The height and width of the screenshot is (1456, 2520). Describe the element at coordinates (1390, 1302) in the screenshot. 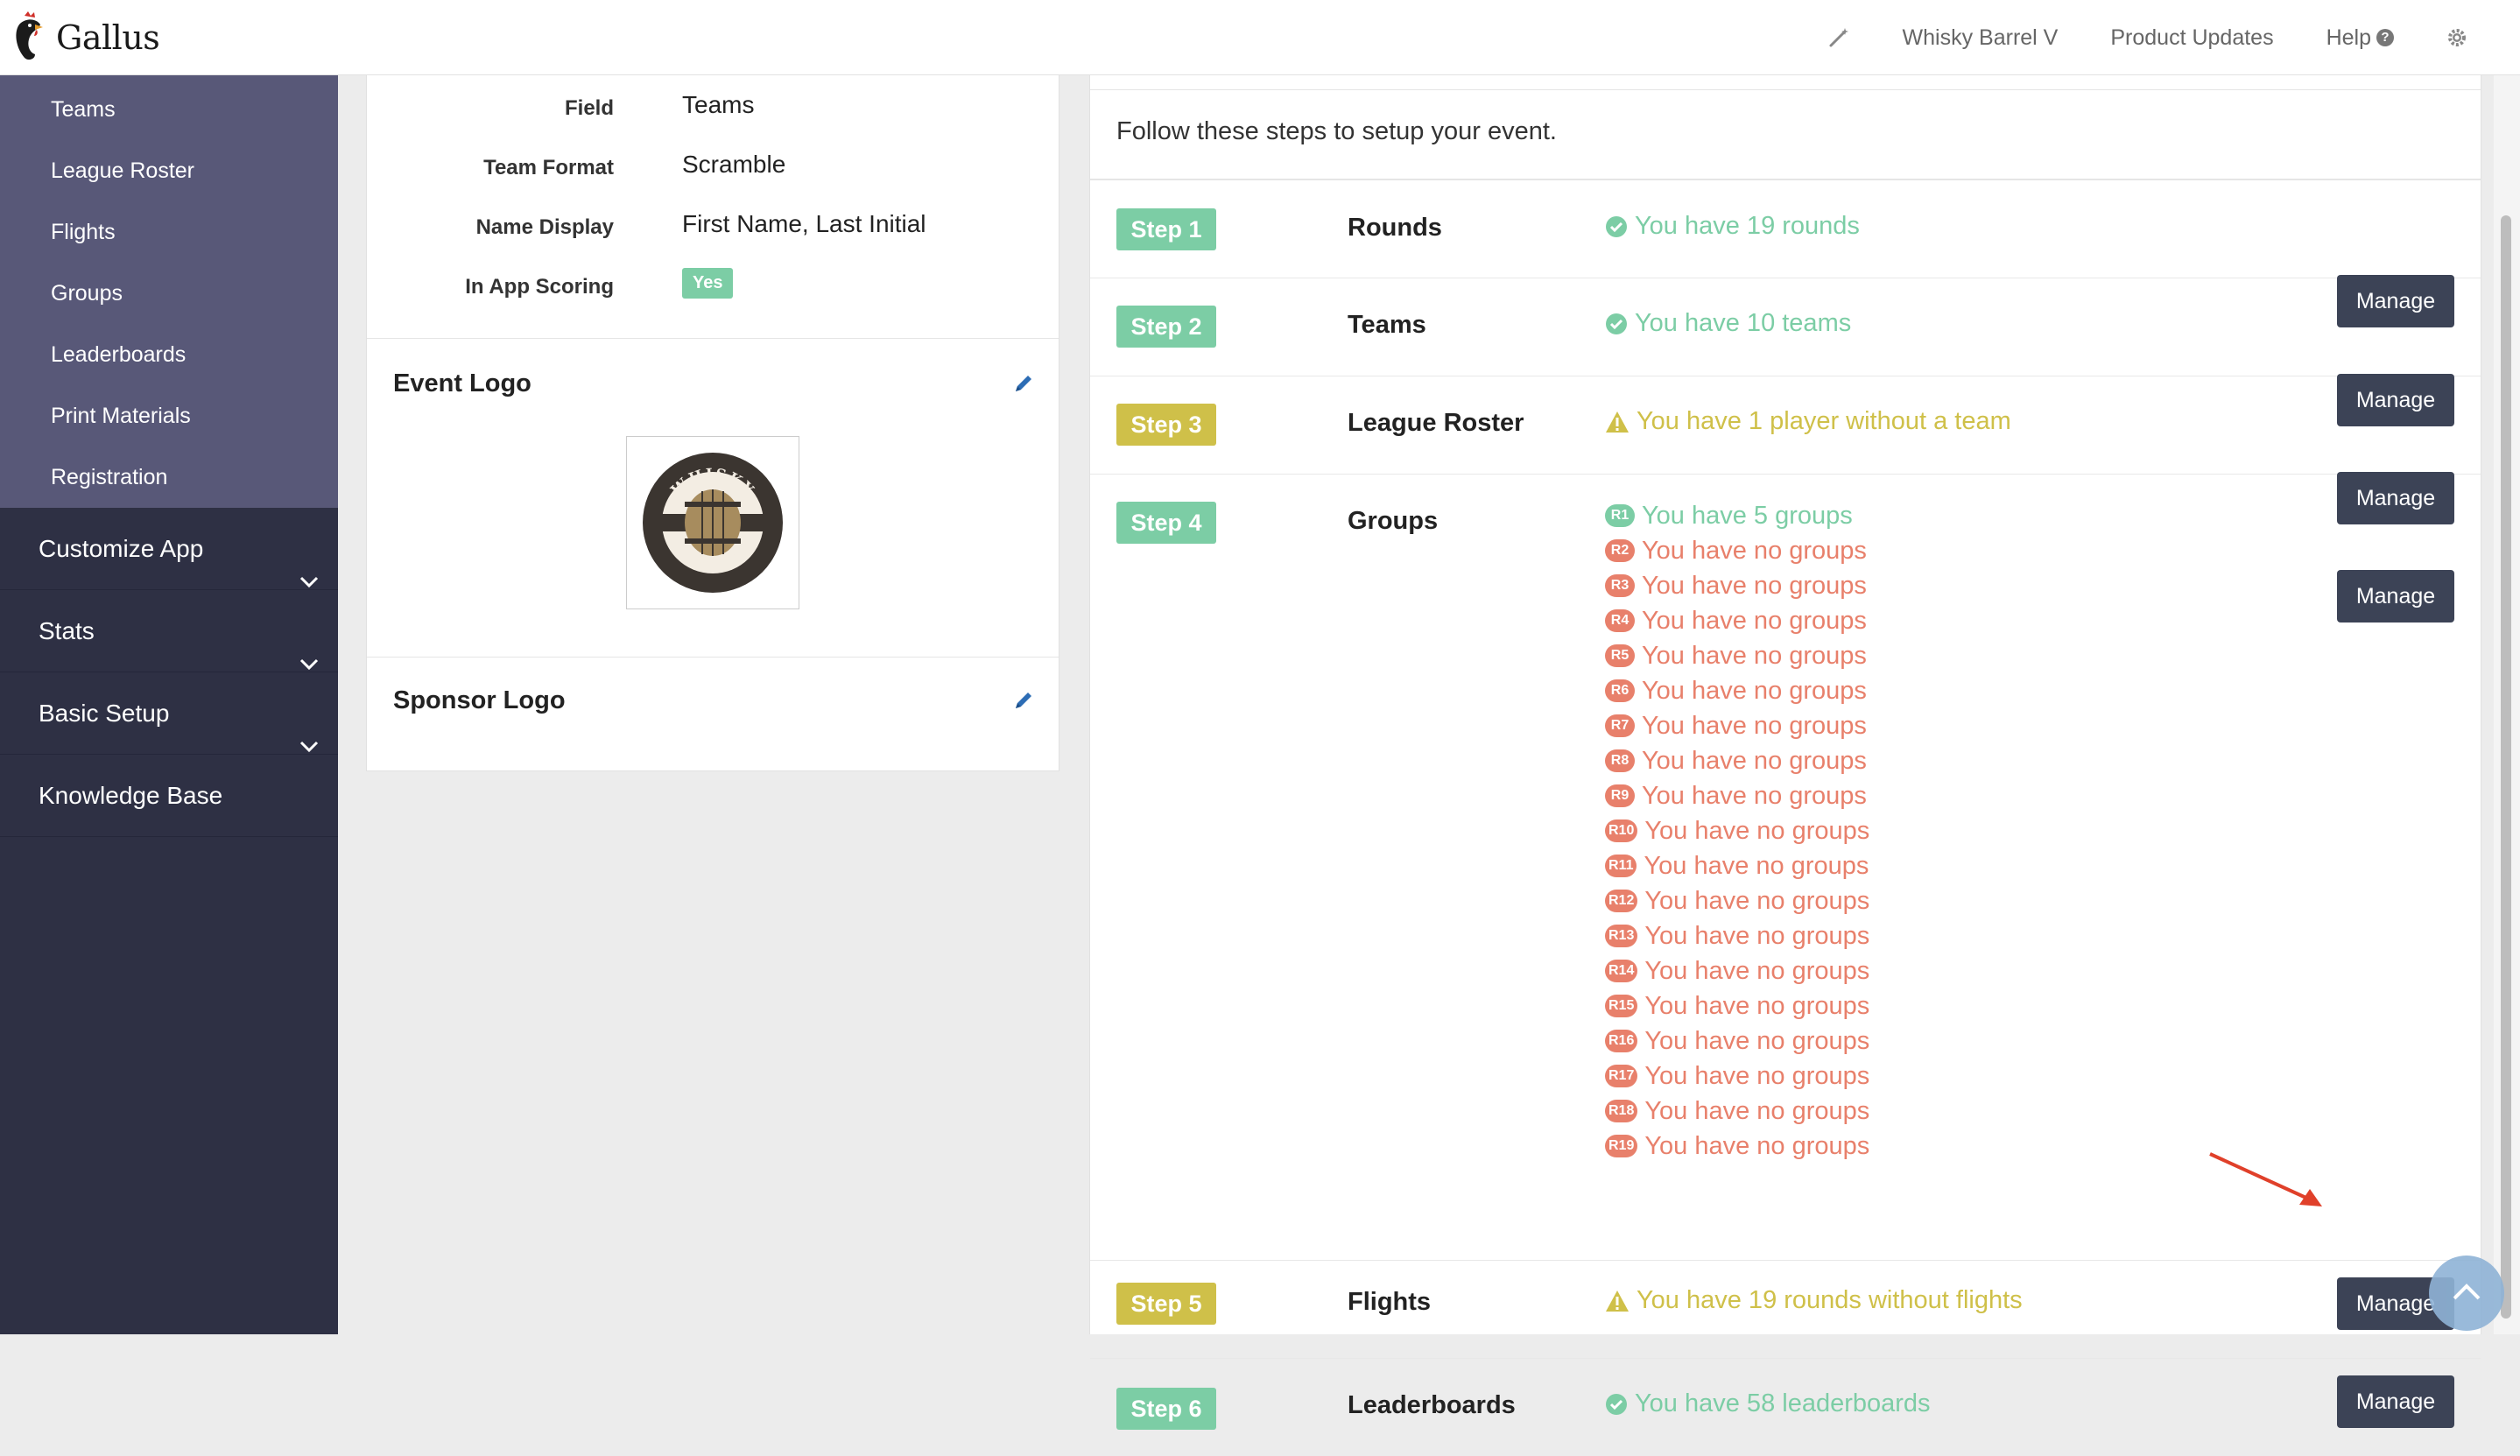

I see `step-name: Flights` at that location.